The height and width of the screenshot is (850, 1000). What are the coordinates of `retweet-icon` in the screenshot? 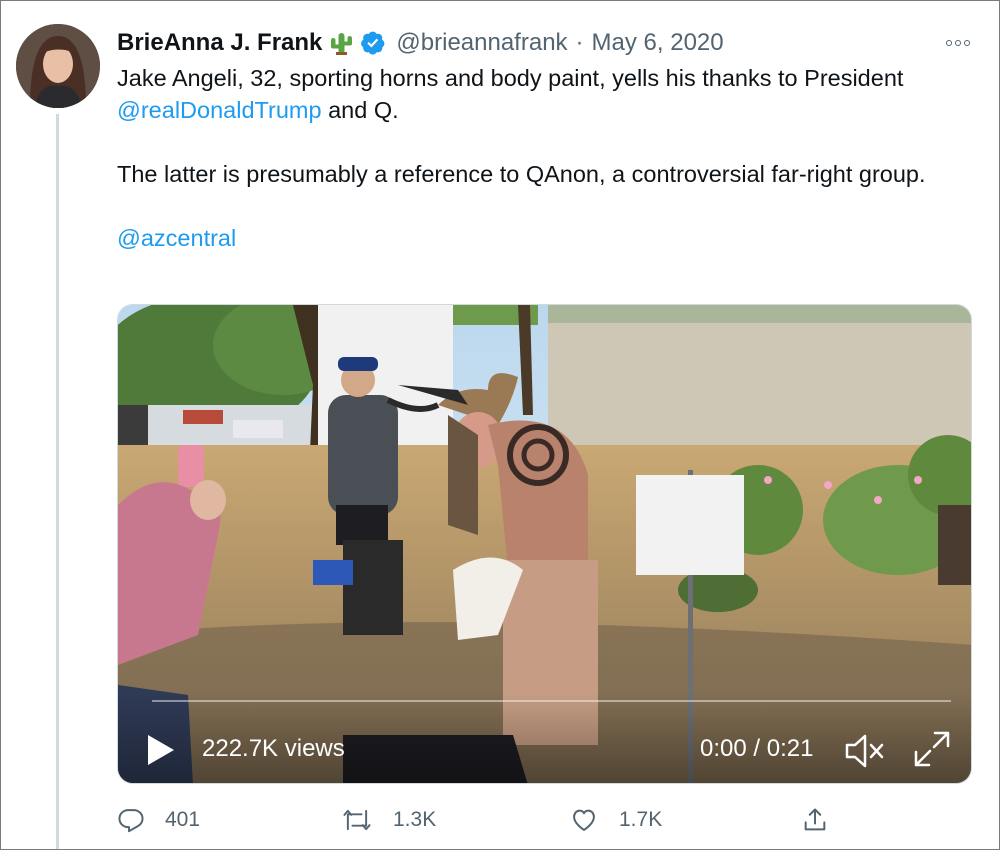 It's located at (357, 820).